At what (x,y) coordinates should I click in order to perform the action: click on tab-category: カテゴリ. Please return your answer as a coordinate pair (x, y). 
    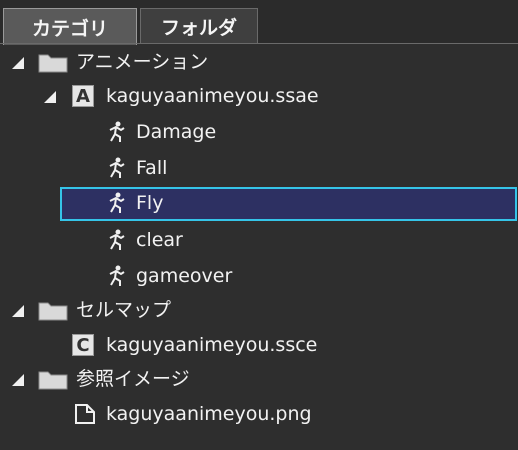
    Looking at the image, I should click on (70, 26).